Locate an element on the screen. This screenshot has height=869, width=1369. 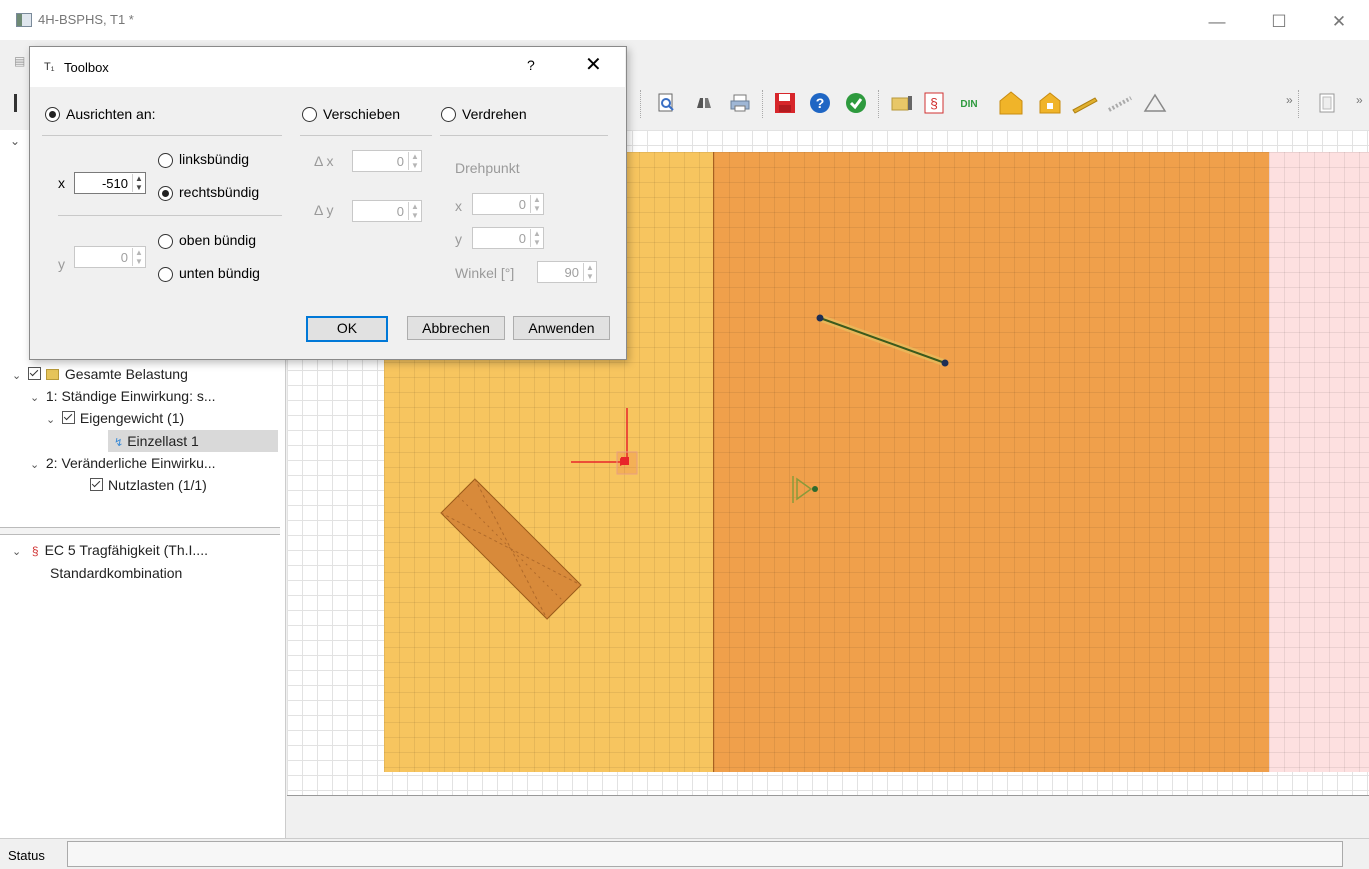
canvas-splitter is located at coordinates (828, 802).